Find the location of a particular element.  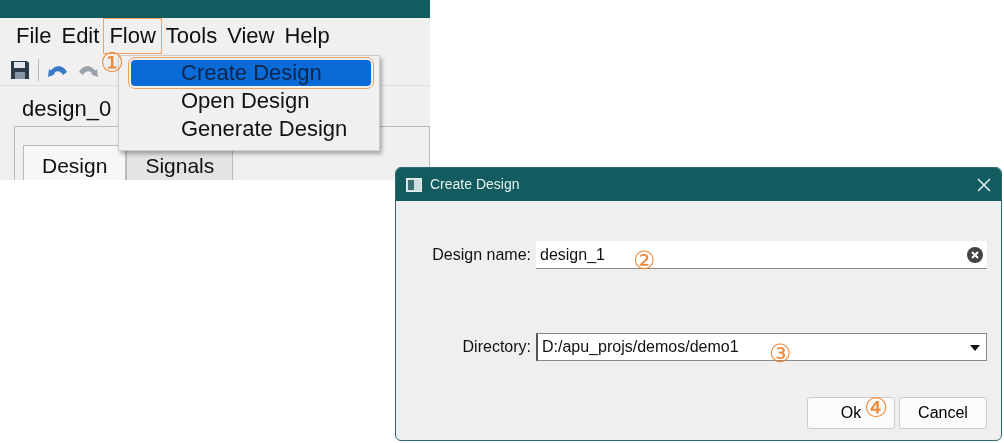

menu-item: Flow is located at coordinates (132, 36).